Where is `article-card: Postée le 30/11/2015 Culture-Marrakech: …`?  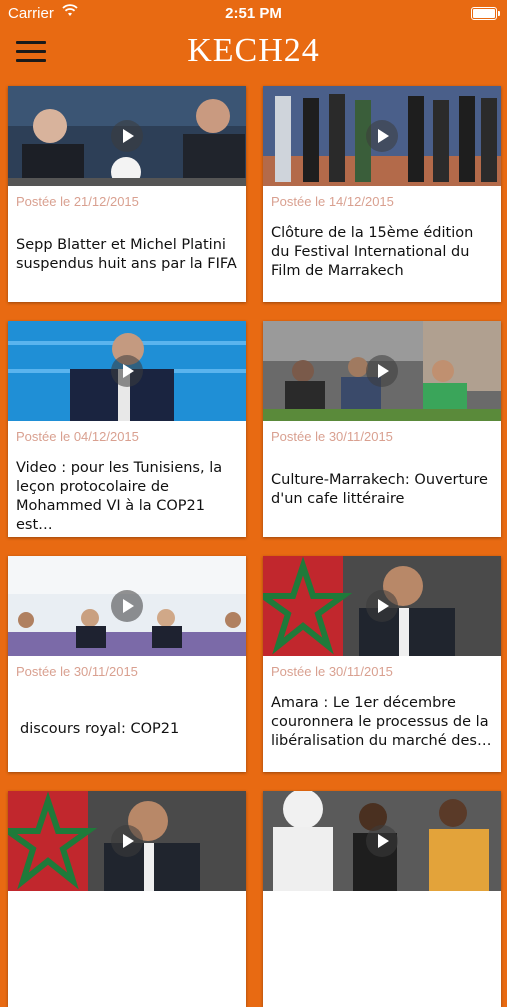 article-card: Postée le 30/11/2015 Culture-Marrakech: … is located at coordinates (382, 429).